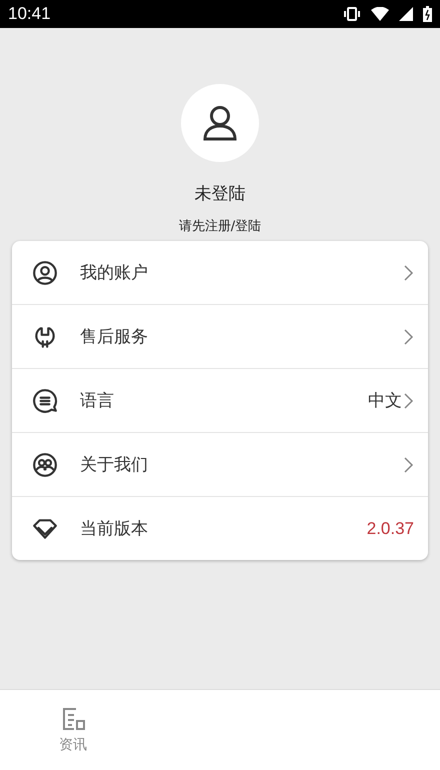 The height and width of the screenshot is (770, 440). What do you see at coordinates (352, 14) in the screenshot?
I see `vibrate-icon` at bounding box center [352, 14].